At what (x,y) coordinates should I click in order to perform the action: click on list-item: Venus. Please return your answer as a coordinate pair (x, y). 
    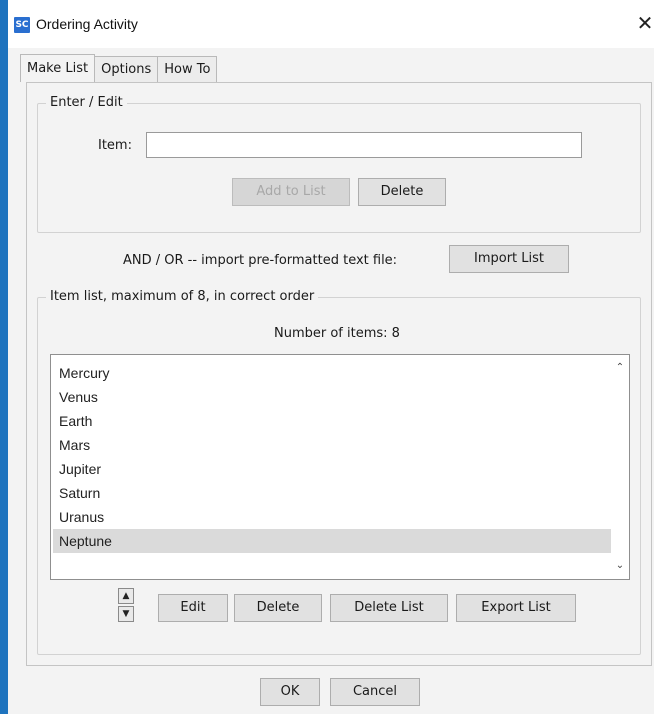
    Looking at the image, I should click on (333, 397).